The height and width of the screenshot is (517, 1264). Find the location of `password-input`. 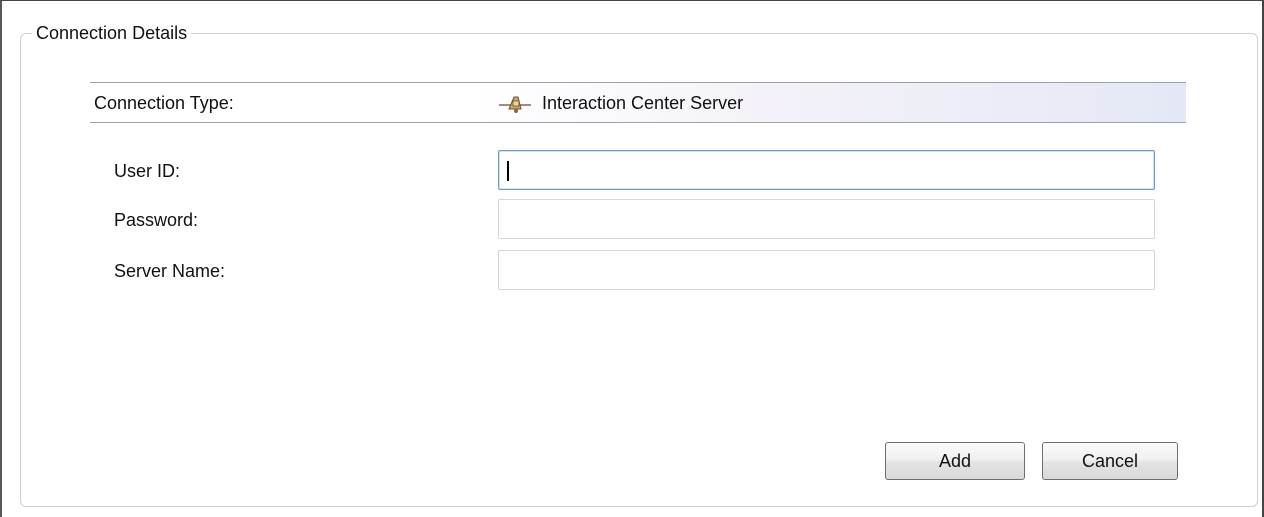

password-input is located at coordinates (826, 219).